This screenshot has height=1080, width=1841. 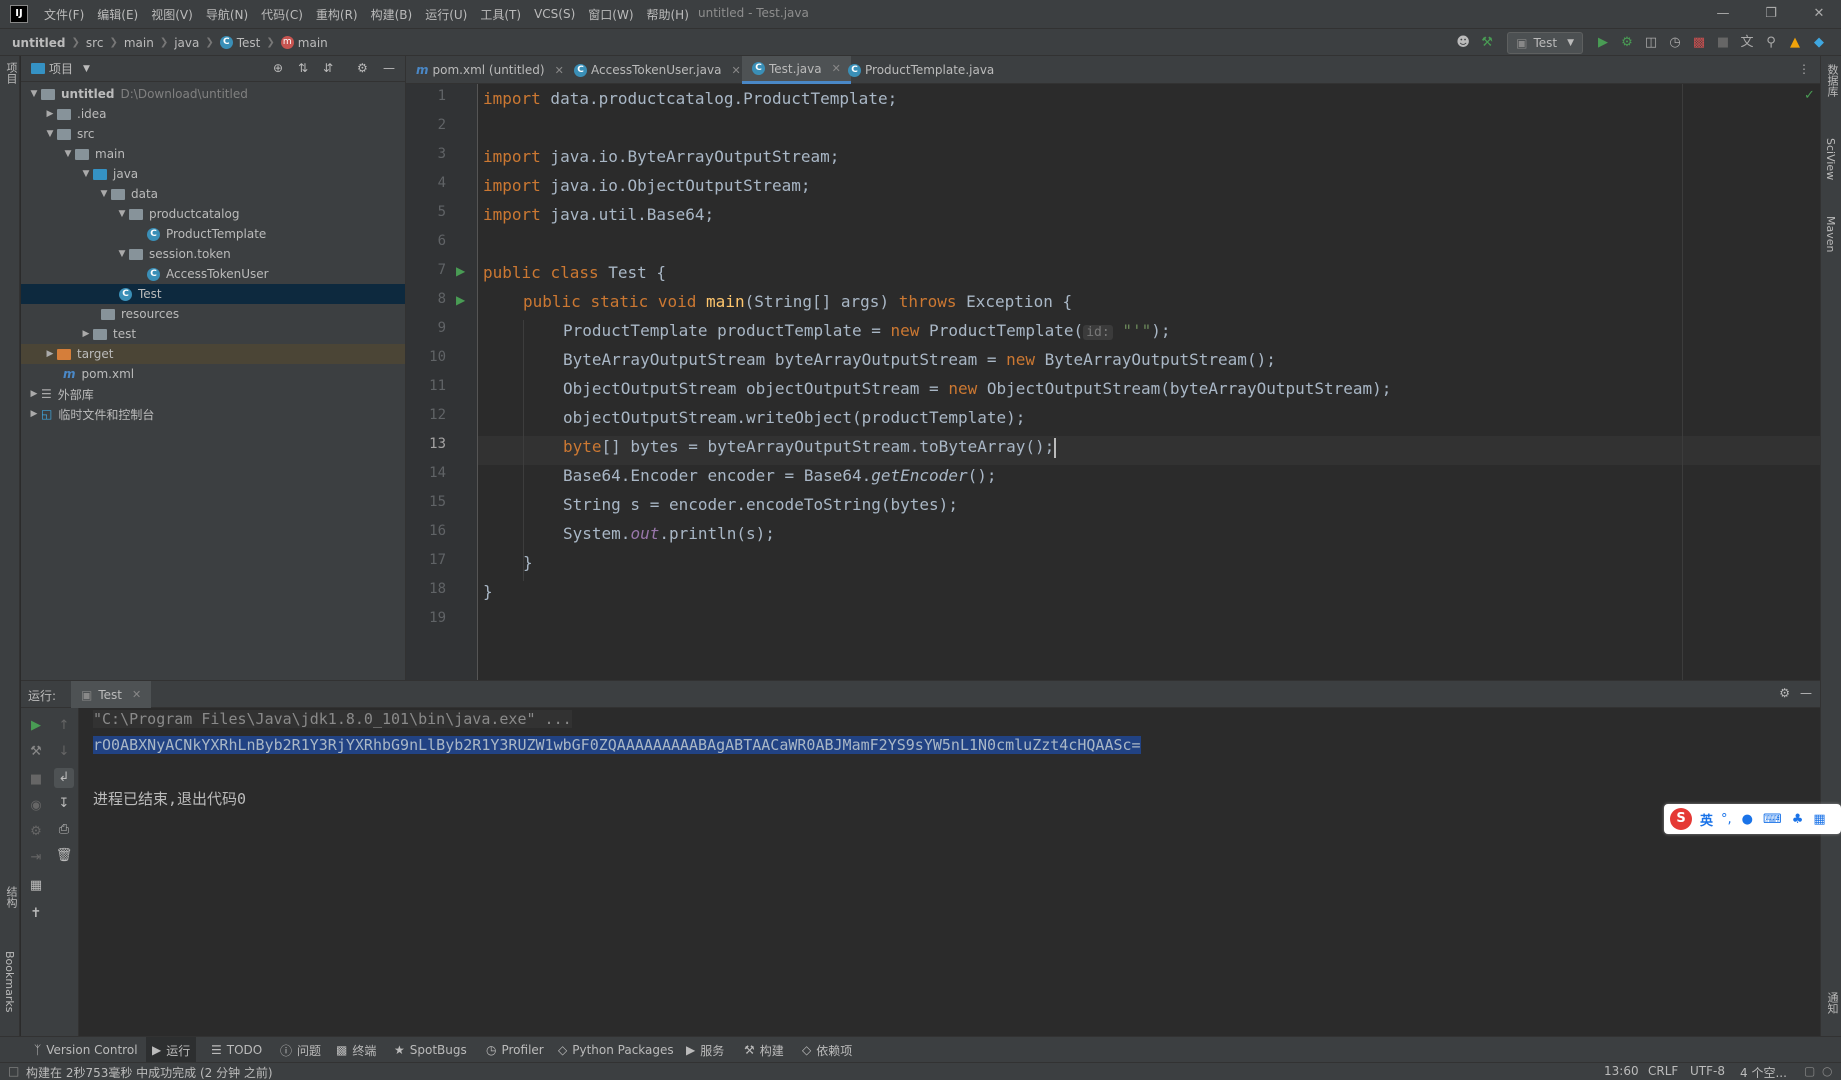 What do you see at coordinates (460, 271) in the screenshot?
I see `run-class-icon: ▶` at bounding box center [460, 271].